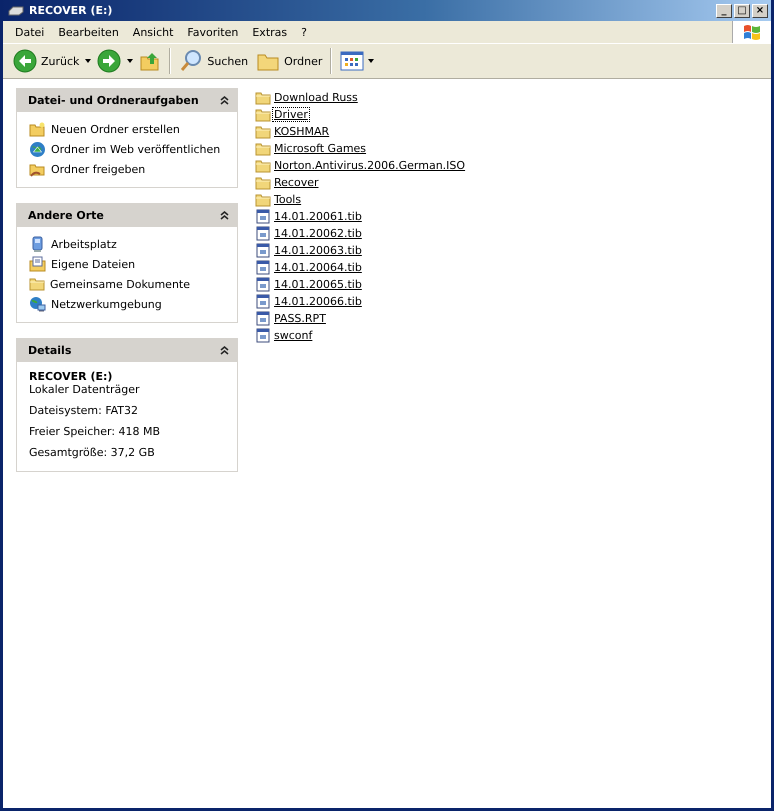  Describe the element at coordinates (84, 411) in the screenshot. I see `detail-text: Dateisystem: FAT32` at that location.